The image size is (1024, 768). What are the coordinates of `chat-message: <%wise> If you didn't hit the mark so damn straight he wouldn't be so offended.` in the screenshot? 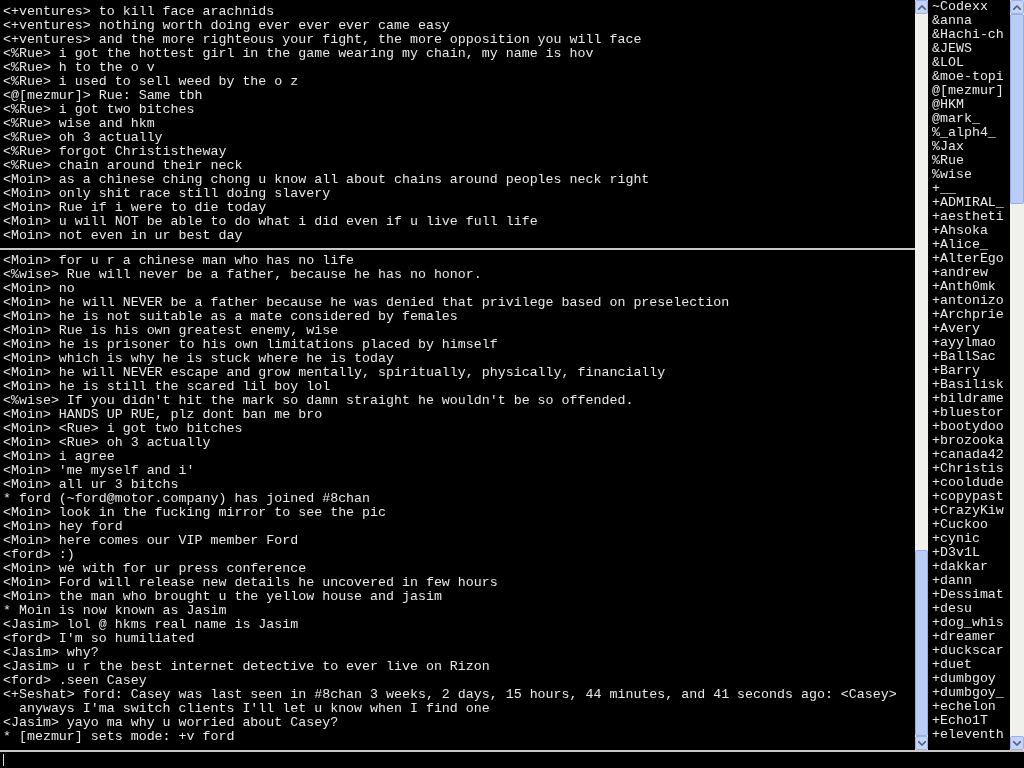 It's located at (319, 401).